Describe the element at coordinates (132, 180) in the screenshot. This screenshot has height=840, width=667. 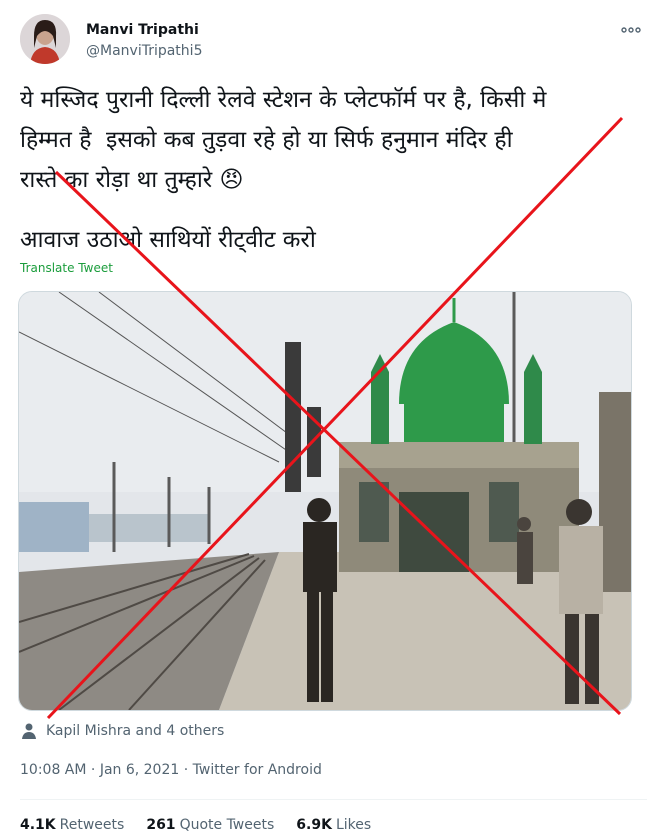
I see `tweet-line: रास्ते का रोड़ा था तुम्हारे 😠` at that location.